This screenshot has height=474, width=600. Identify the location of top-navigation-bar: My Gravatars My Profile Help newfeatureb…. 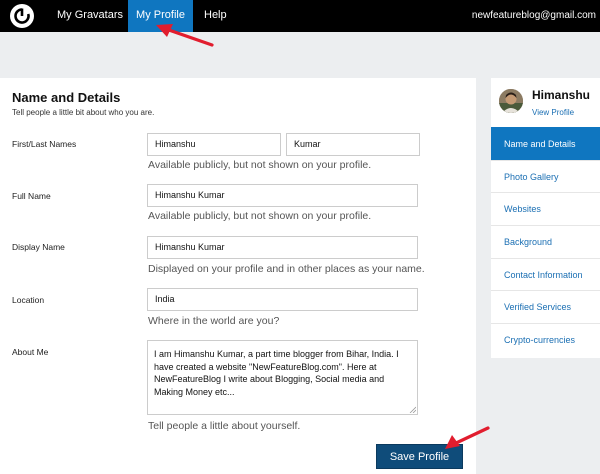
(300, 16).